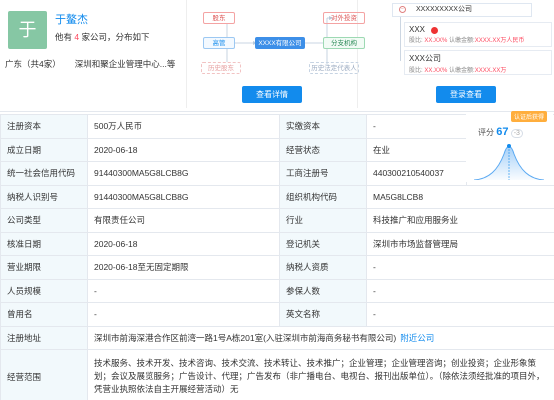 Image resolution: width=554 pixels, height=400 pixels. I want to click on label-scope: 经营范围, so click(44, 374).